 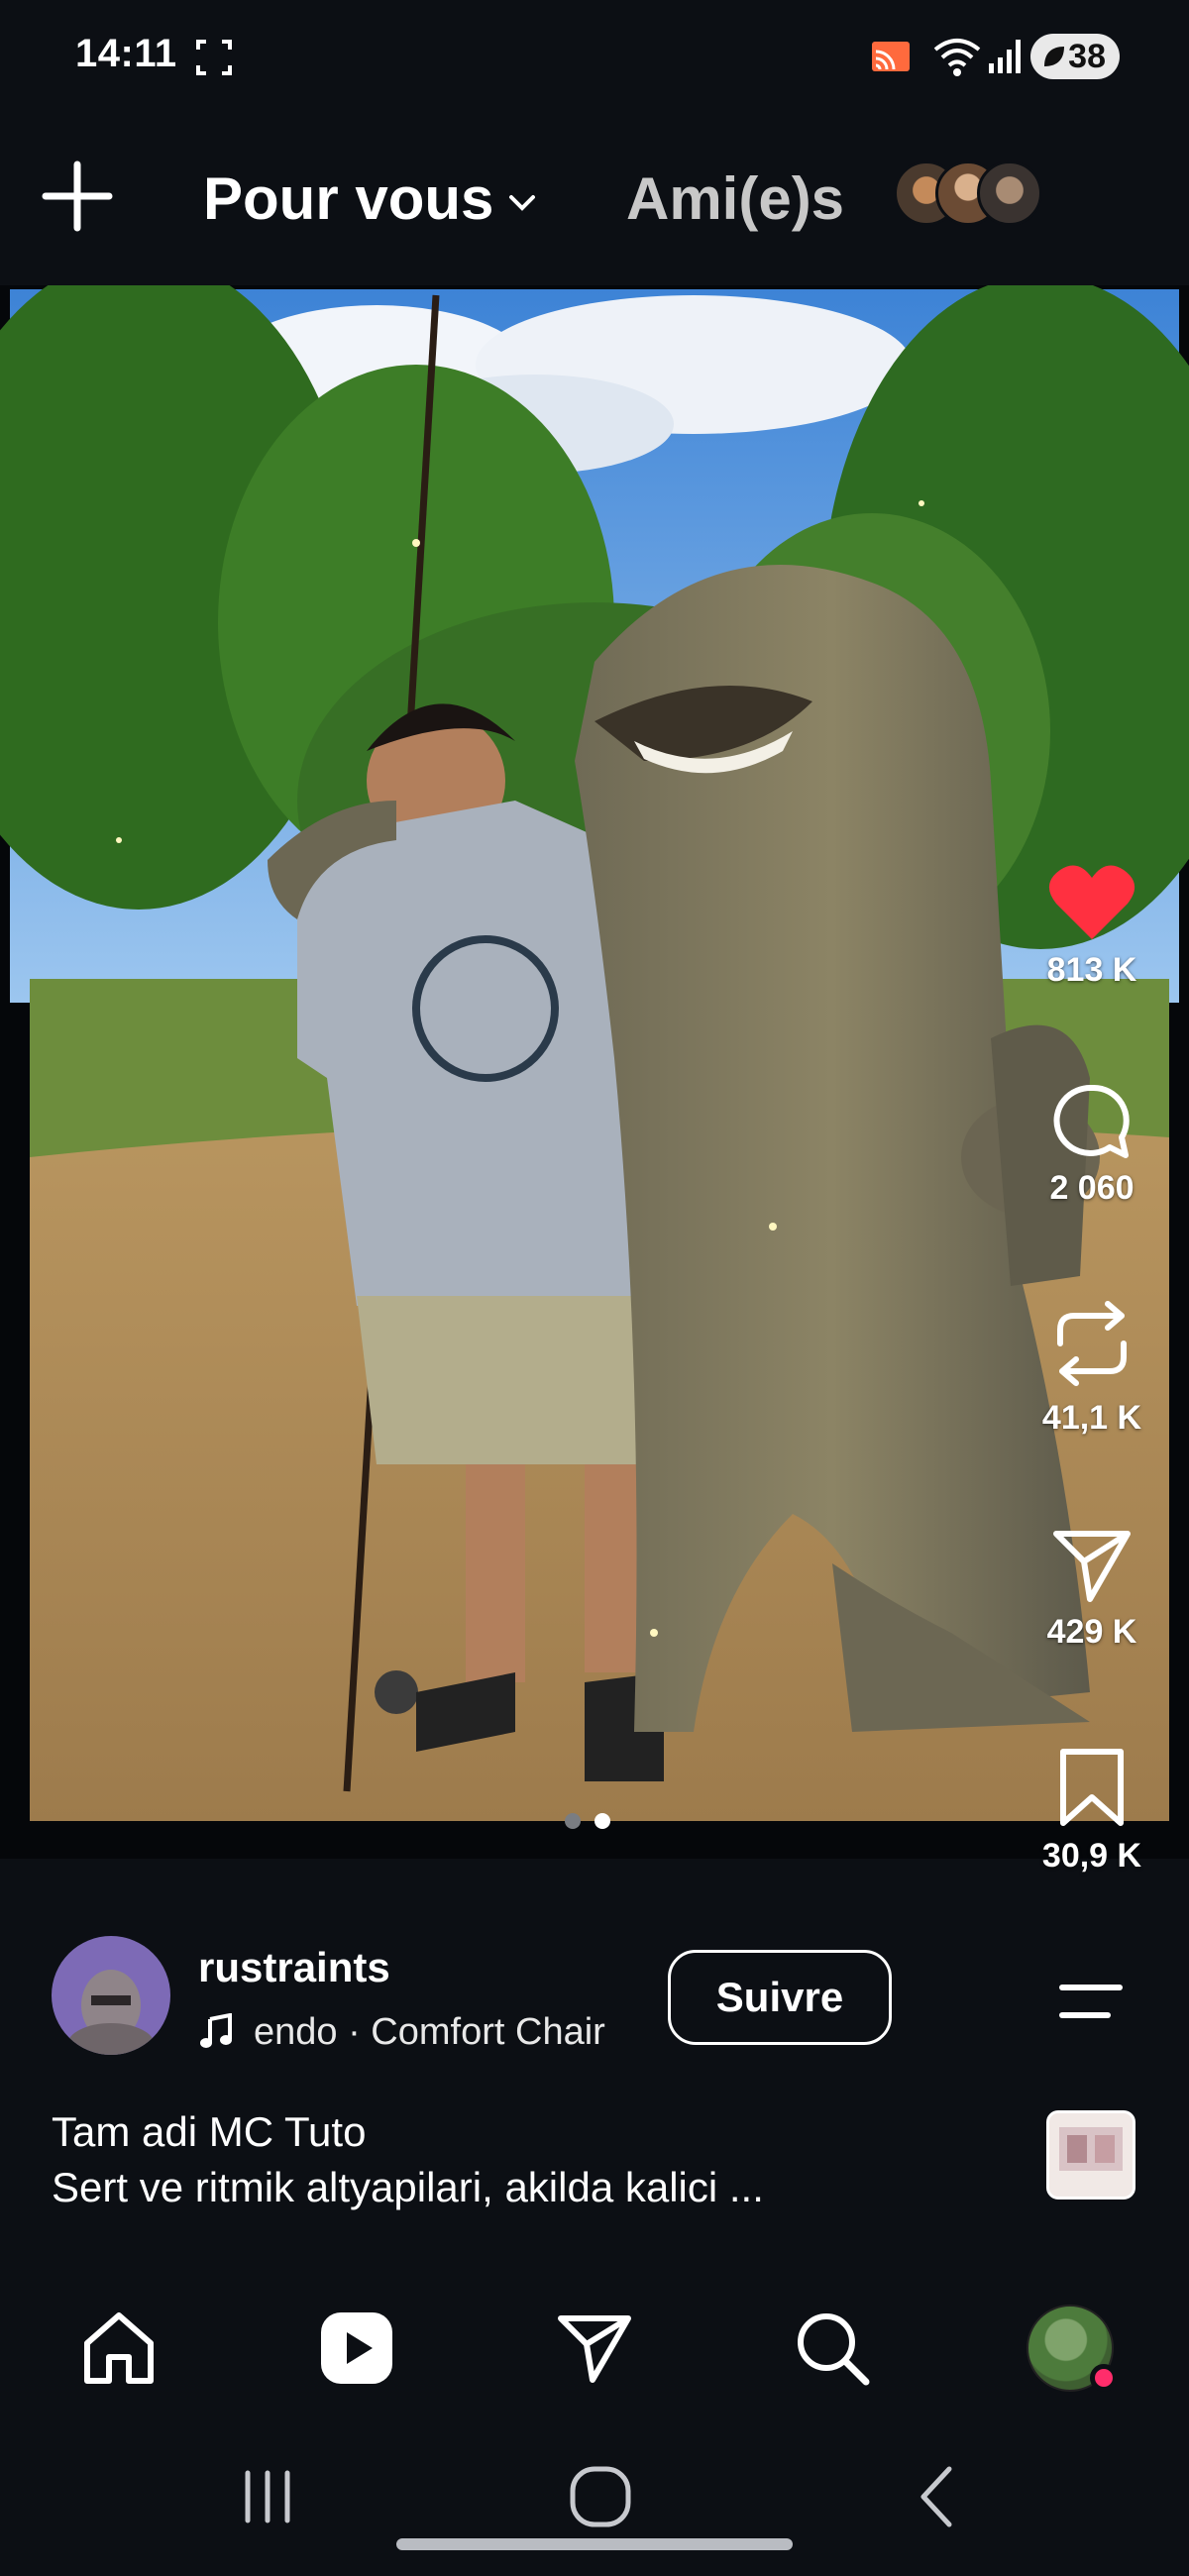 What do you see at coordinates (1005, 56) in the screenshot?
I see `signal-icon` at bounding box center [1005, 56].